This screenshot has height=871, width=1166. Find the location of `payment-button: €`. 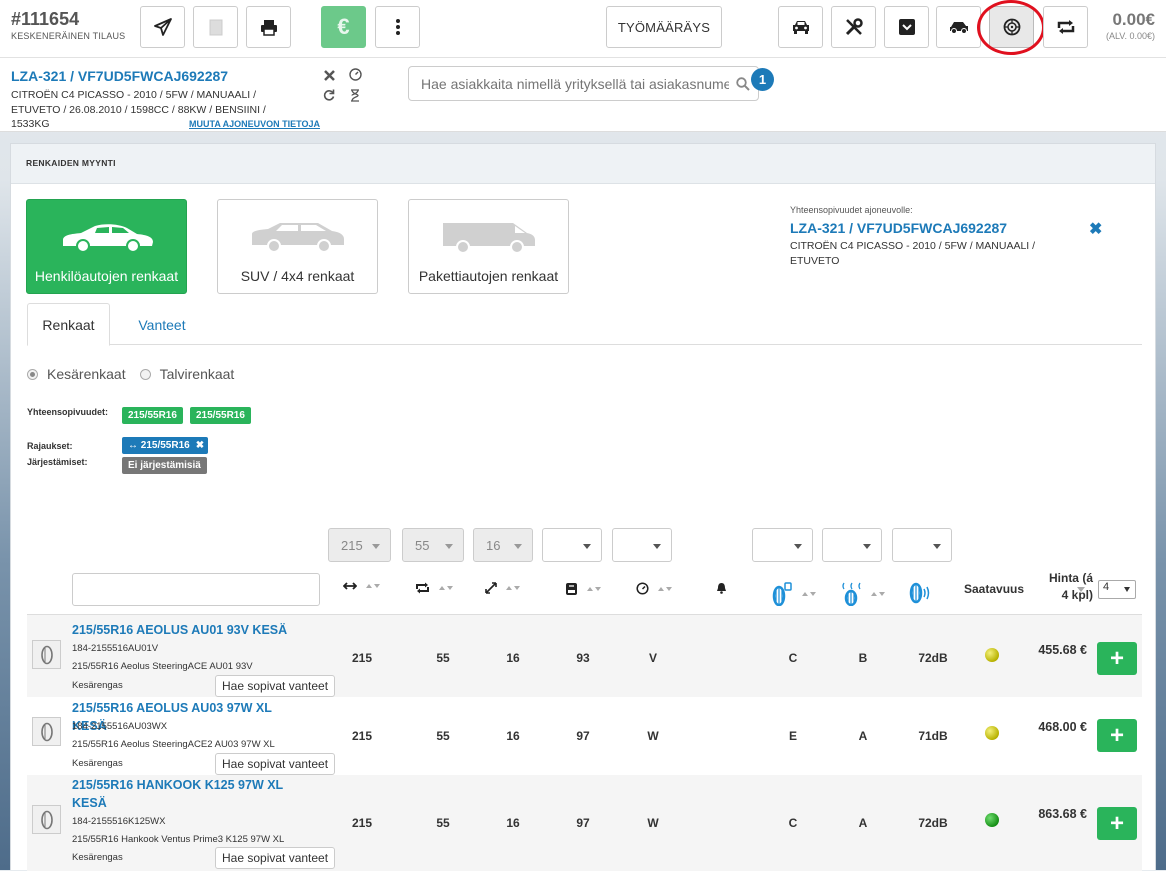

payment-button: € is located at coordinates (343, 27).